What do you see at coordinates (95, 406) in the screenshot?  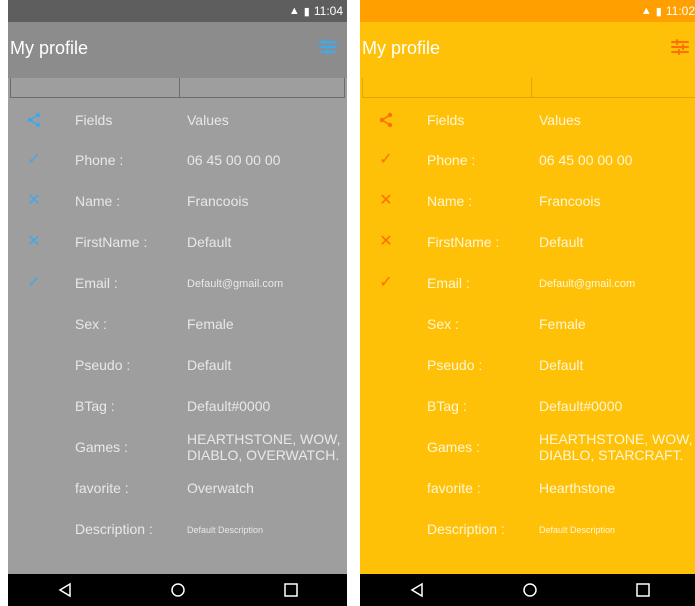 I see `field-label: BTag :` at bounding box center [95, 406].